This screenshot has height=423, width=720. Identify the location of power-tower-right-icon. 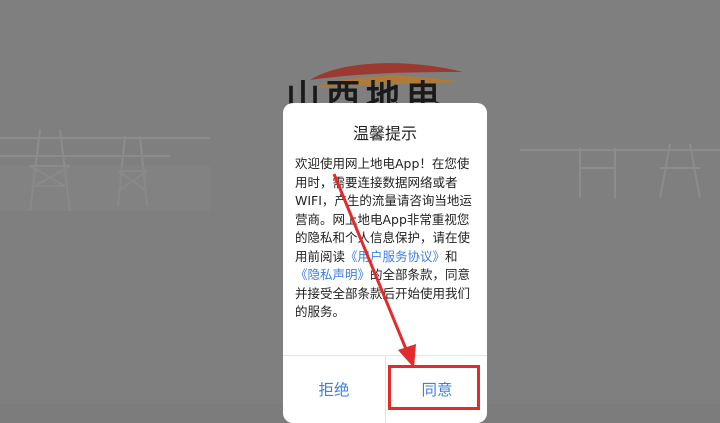
(620, 170).